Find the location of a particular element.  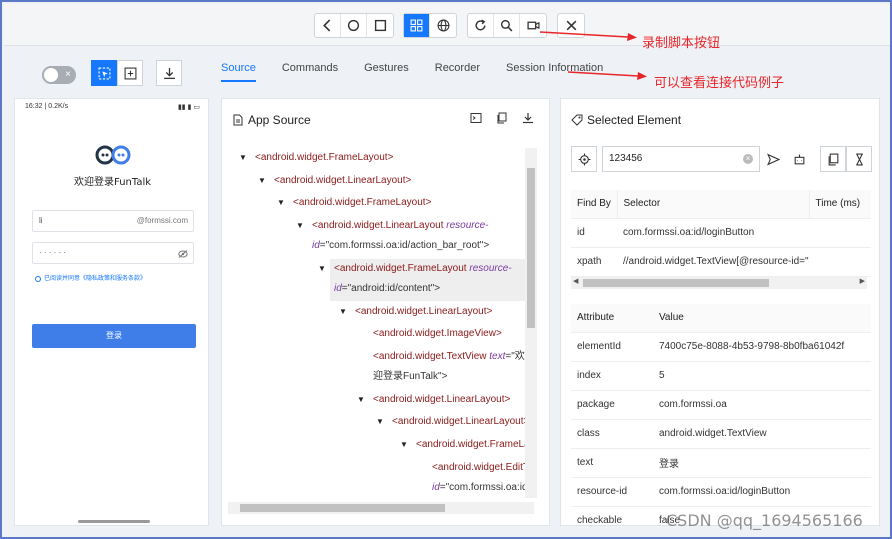

password-value: · · · · · · is located at coordinates (53, 252).